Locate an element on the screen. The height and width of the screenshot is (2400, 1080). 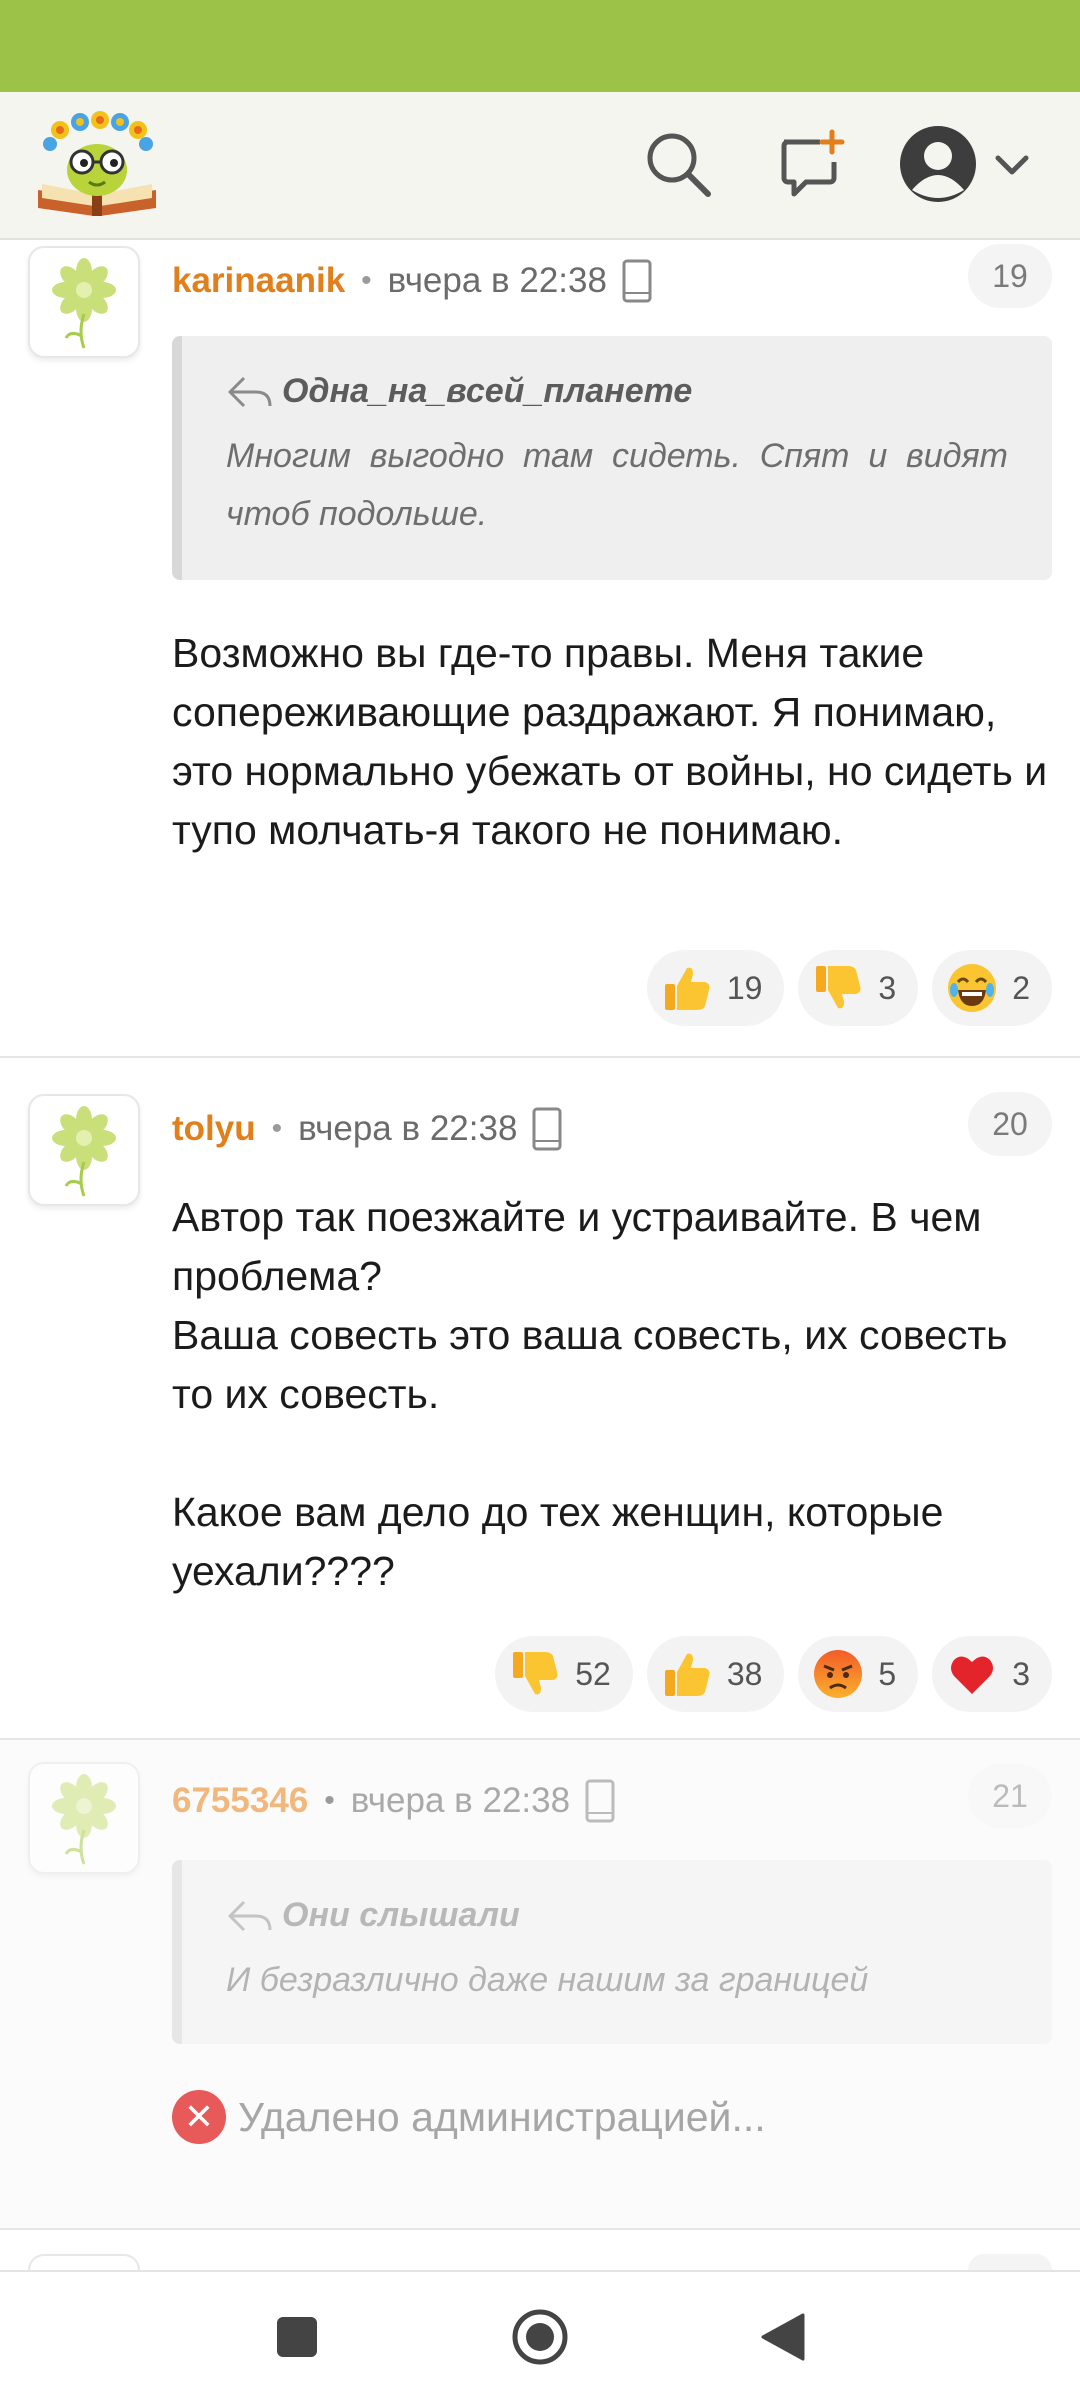
comment-number: 21 is located at coordinates (1010, 1796).